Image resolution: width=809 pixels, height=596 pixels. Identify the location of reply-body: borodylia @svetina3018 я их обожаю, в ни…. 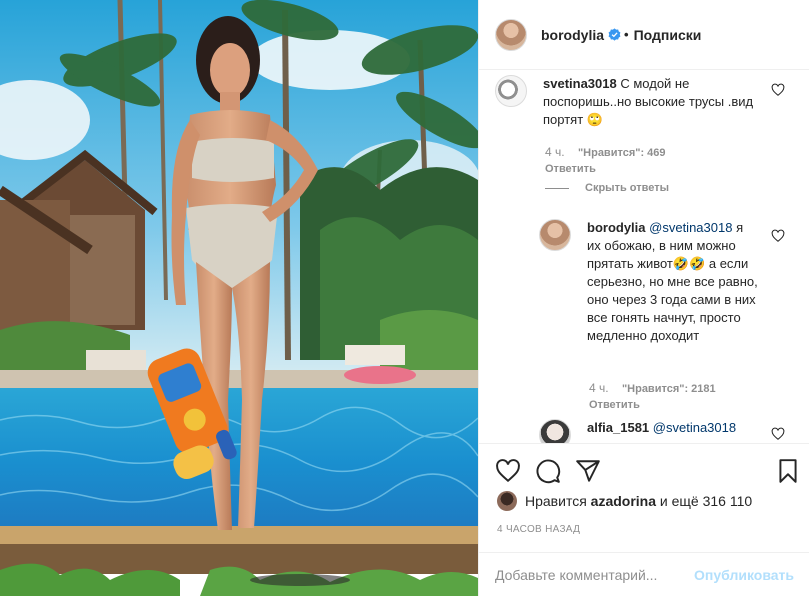
(673, 282).